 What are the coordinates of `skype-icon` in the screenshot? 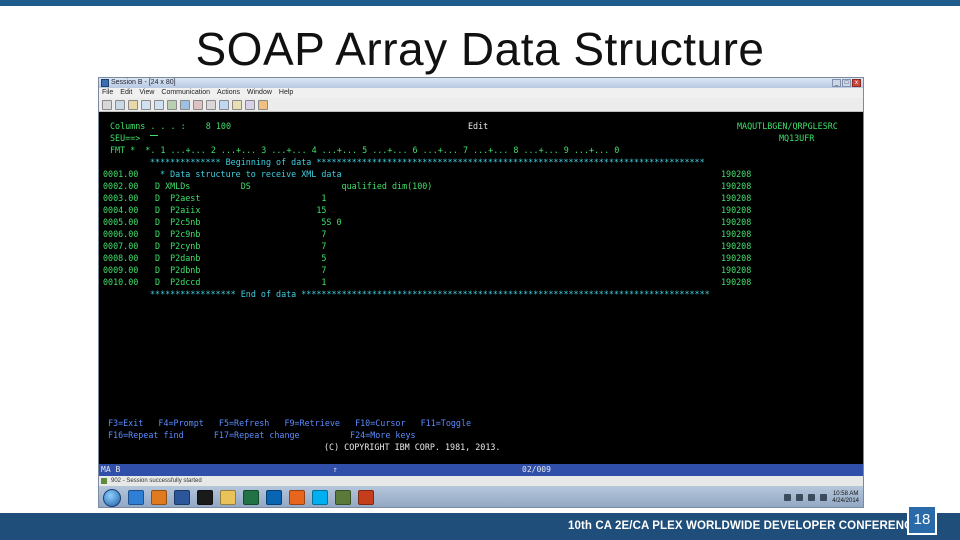 It's located at (320, 497).